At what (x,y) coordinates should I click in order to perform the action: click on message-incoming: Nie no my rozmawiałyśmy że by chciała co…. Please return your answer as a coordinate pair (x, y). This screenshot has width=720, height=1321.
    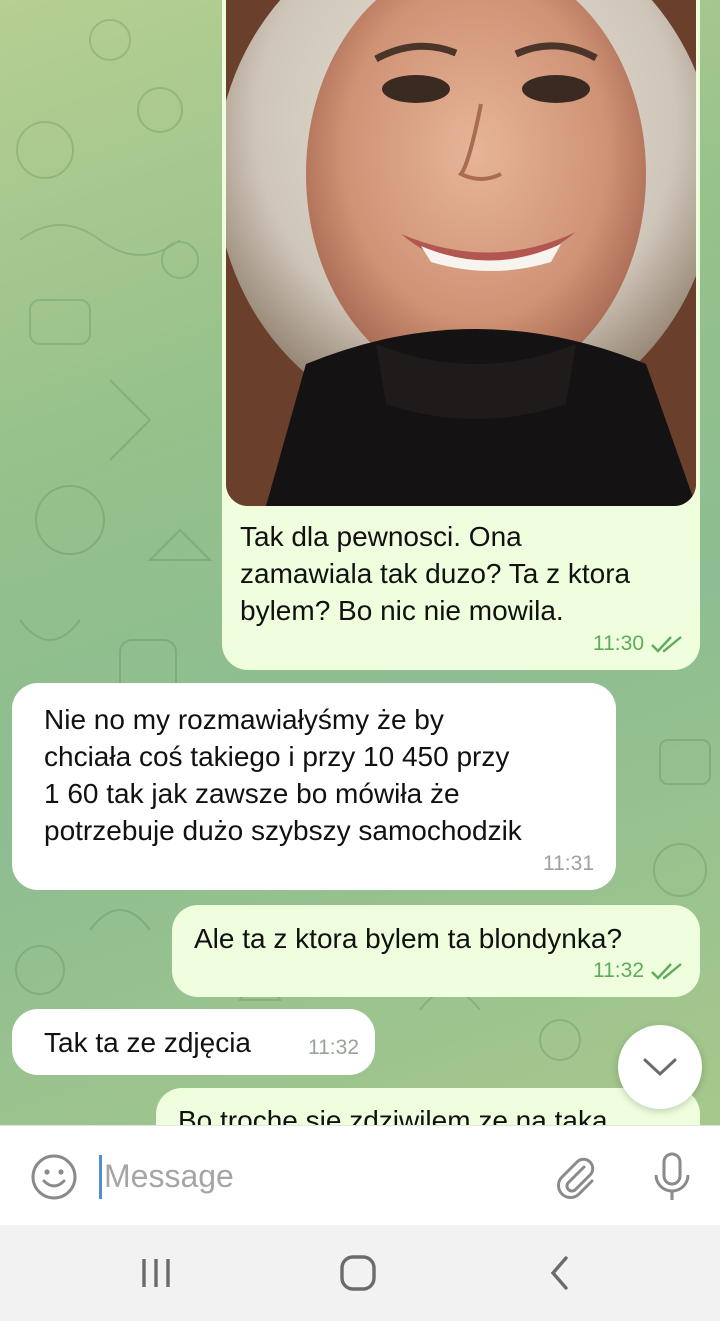
    Looking at the image, I should click on (314, 786).